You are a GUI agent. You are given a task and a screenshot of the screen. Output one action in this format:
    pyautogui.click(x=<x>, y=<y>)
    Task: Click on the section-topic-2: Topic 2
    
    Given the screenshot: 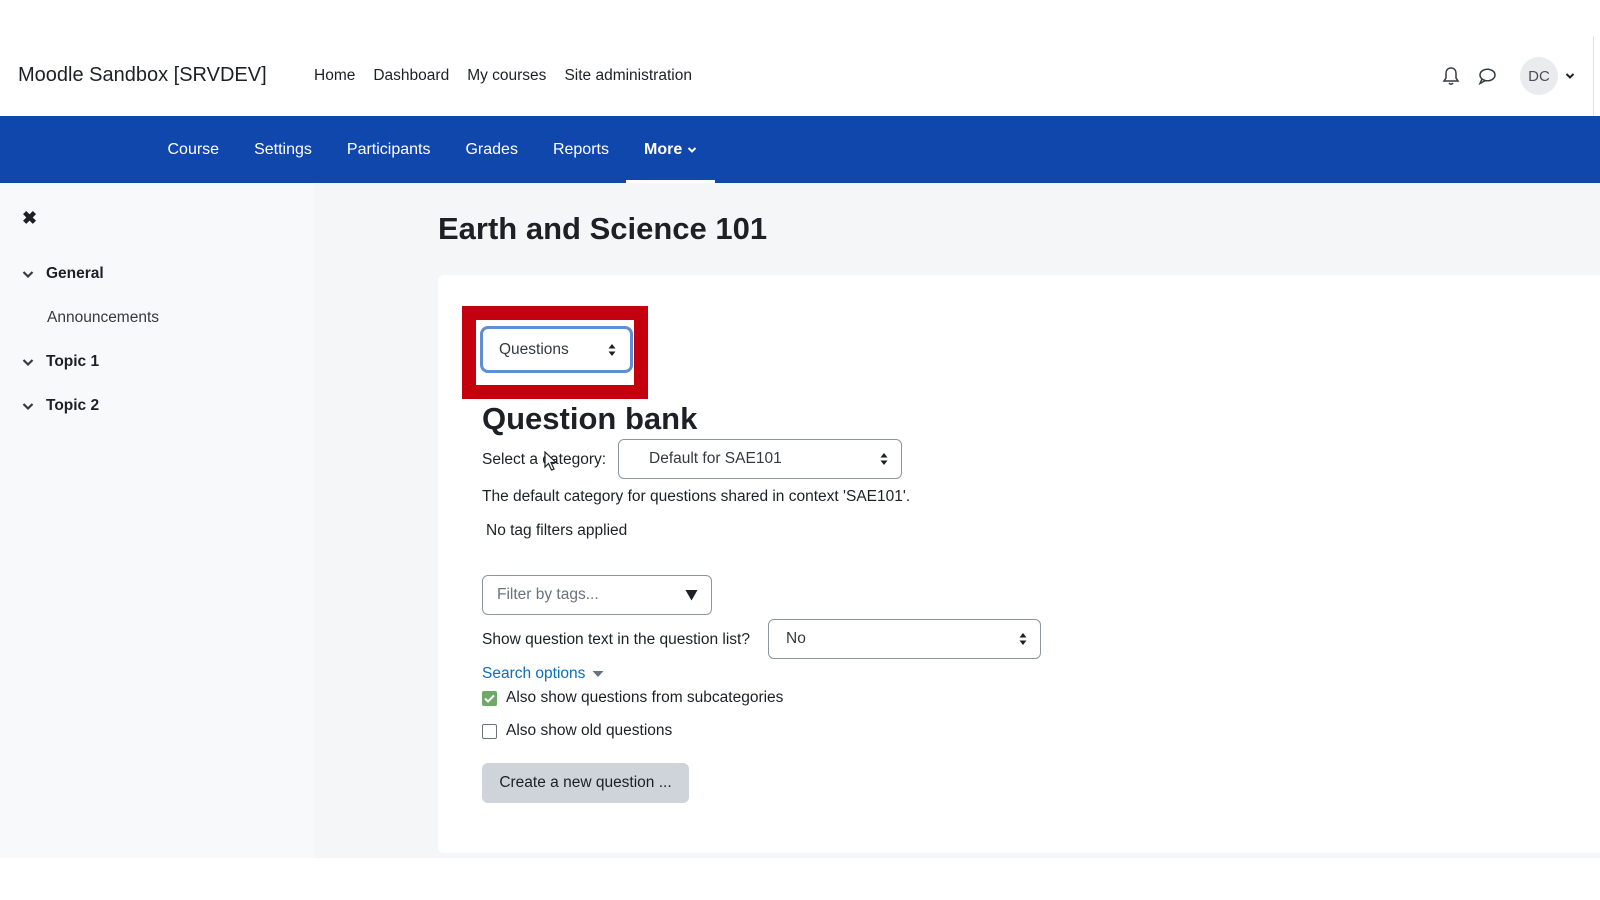 What is the action you would take?
    pyautogui.click(x=60, y=406)
    